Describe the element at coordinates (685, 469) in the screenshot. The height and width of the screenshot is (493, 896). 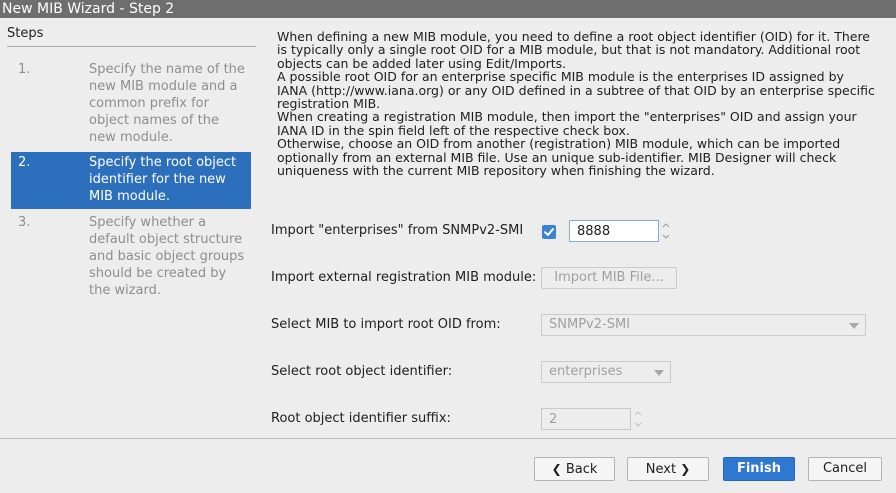
I see `chevron-right-icon: ❯` at that location.